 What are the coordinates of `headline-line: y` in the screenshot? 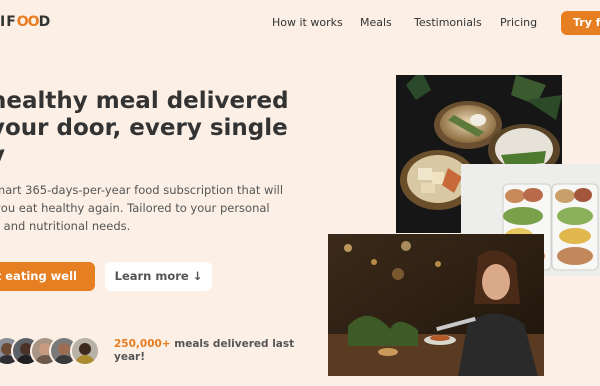 It's located at (144, 155).